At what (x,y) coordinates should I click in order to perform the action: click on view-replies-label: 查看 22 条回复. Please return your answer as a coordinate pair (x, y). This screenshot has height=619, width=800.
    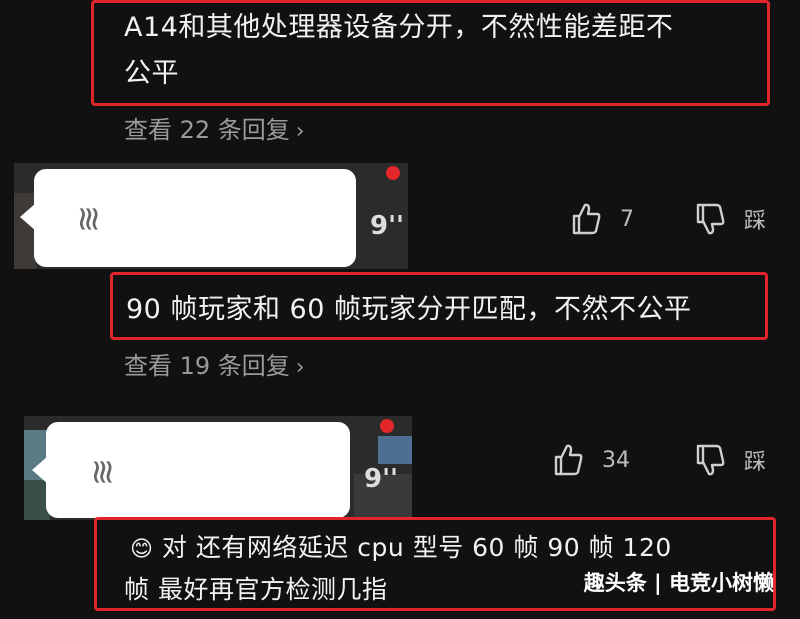
    Looking at the image, I should click on (207, 130).